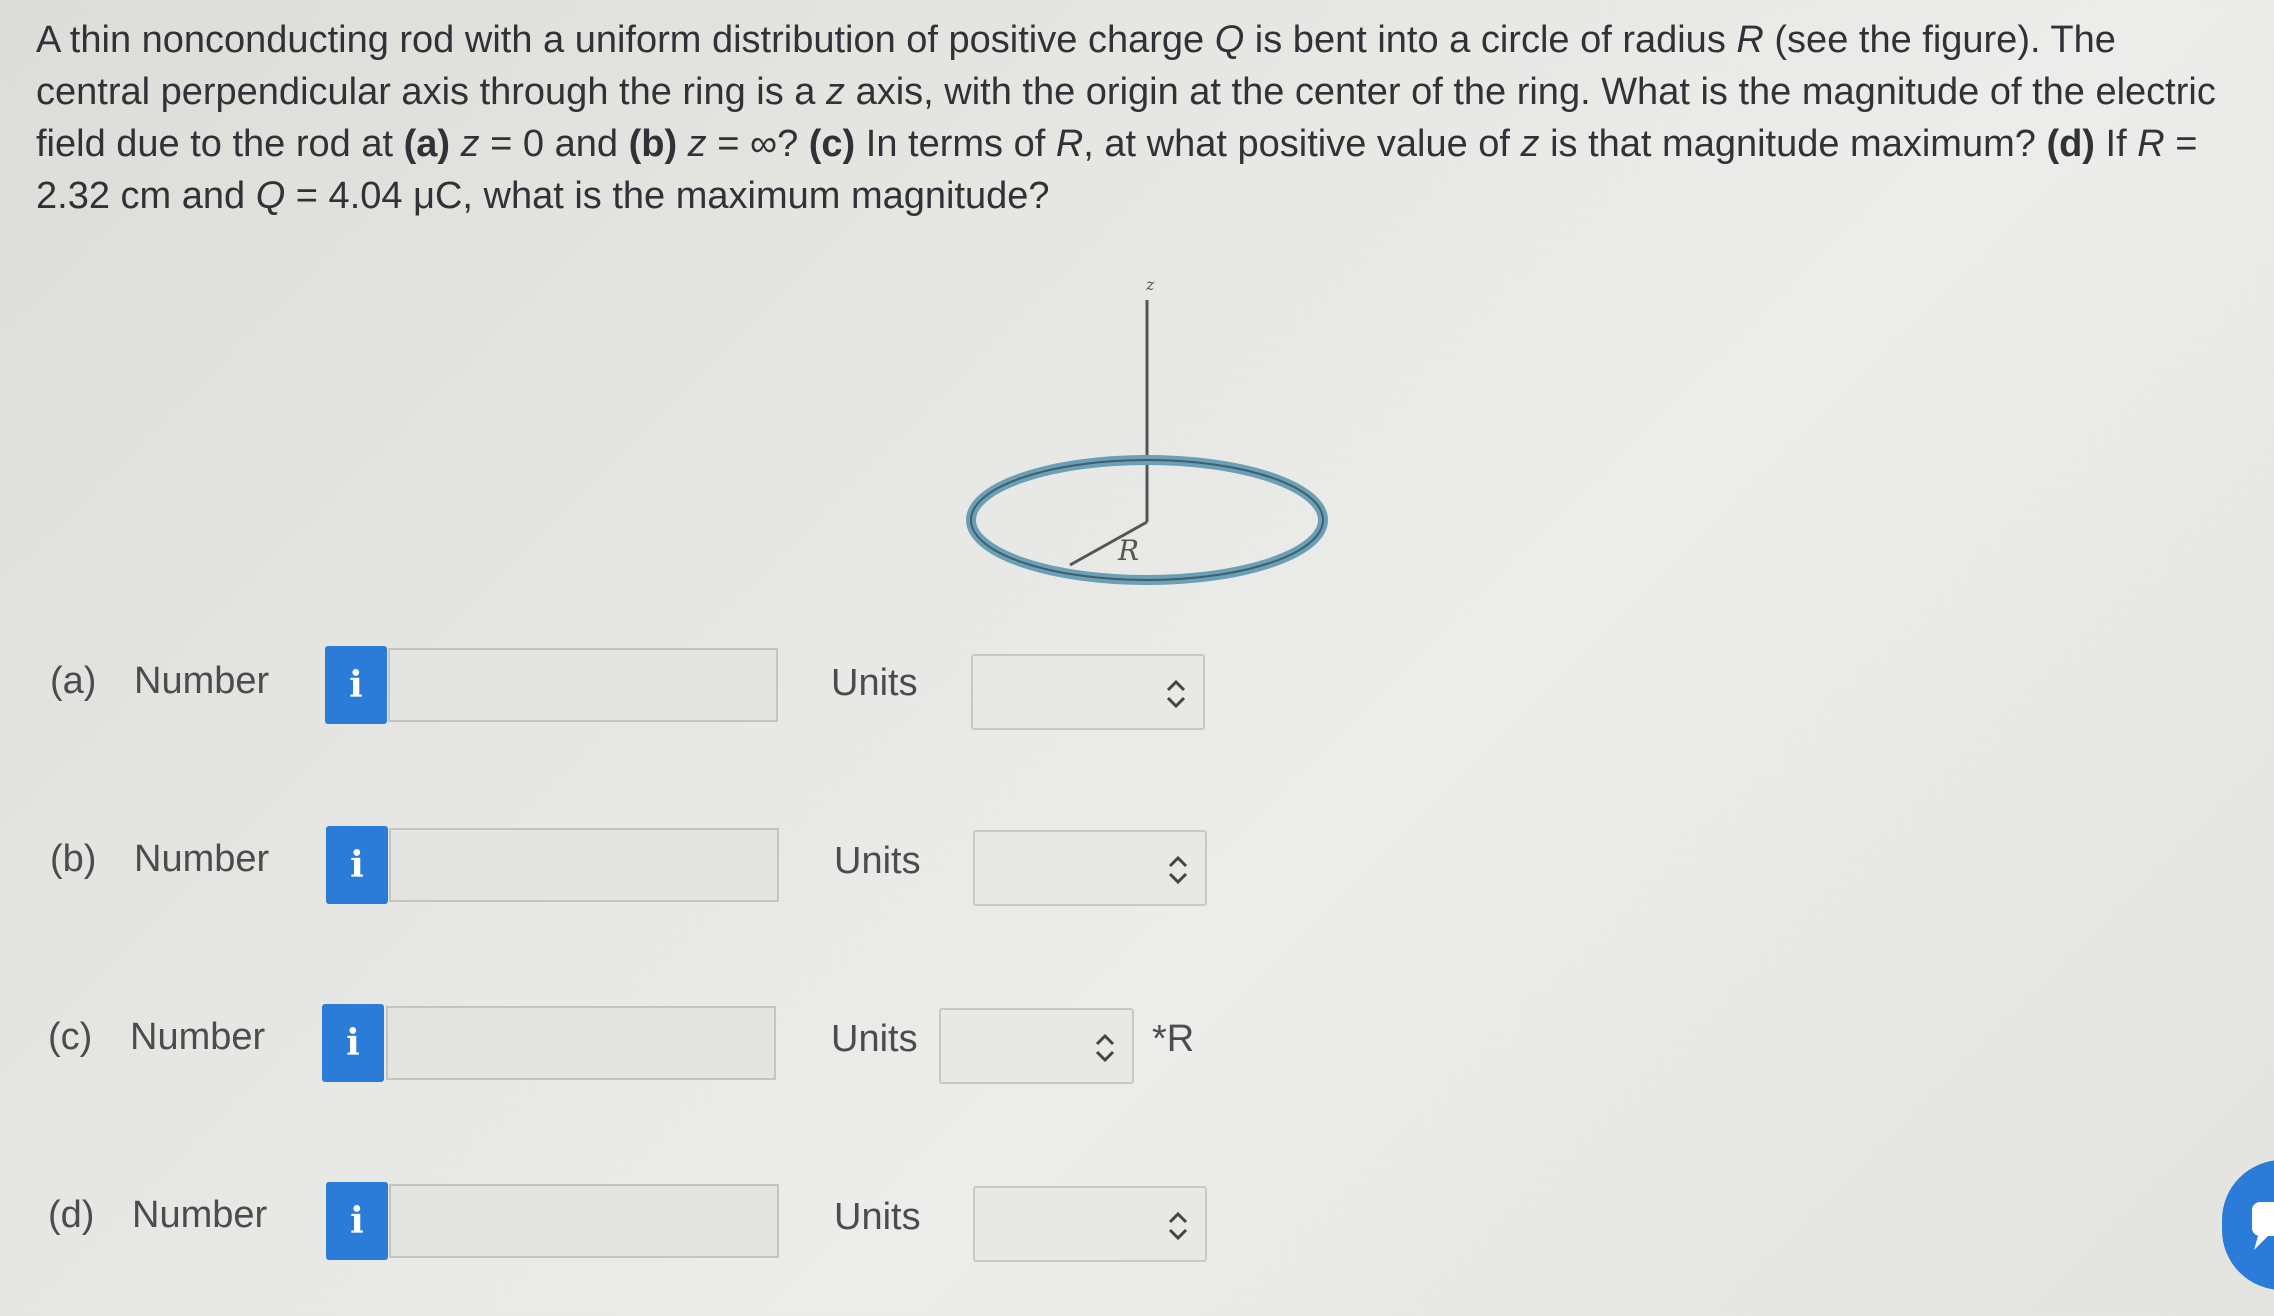 The image size is (2274, 1316). I want to click on number-input-b, so click(584, 865).